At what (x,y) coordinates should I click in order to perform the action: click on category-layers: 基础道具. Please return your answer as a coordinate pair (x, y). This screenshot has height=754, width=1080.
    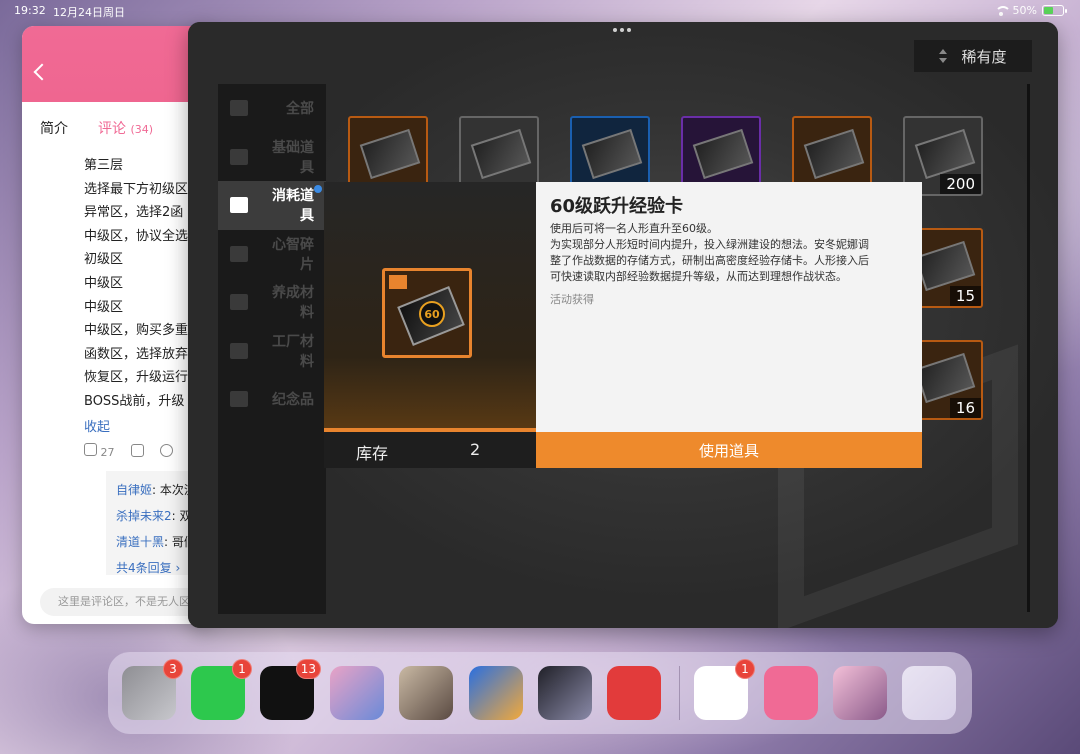
    Looking at the image, I should click on (272, 157).